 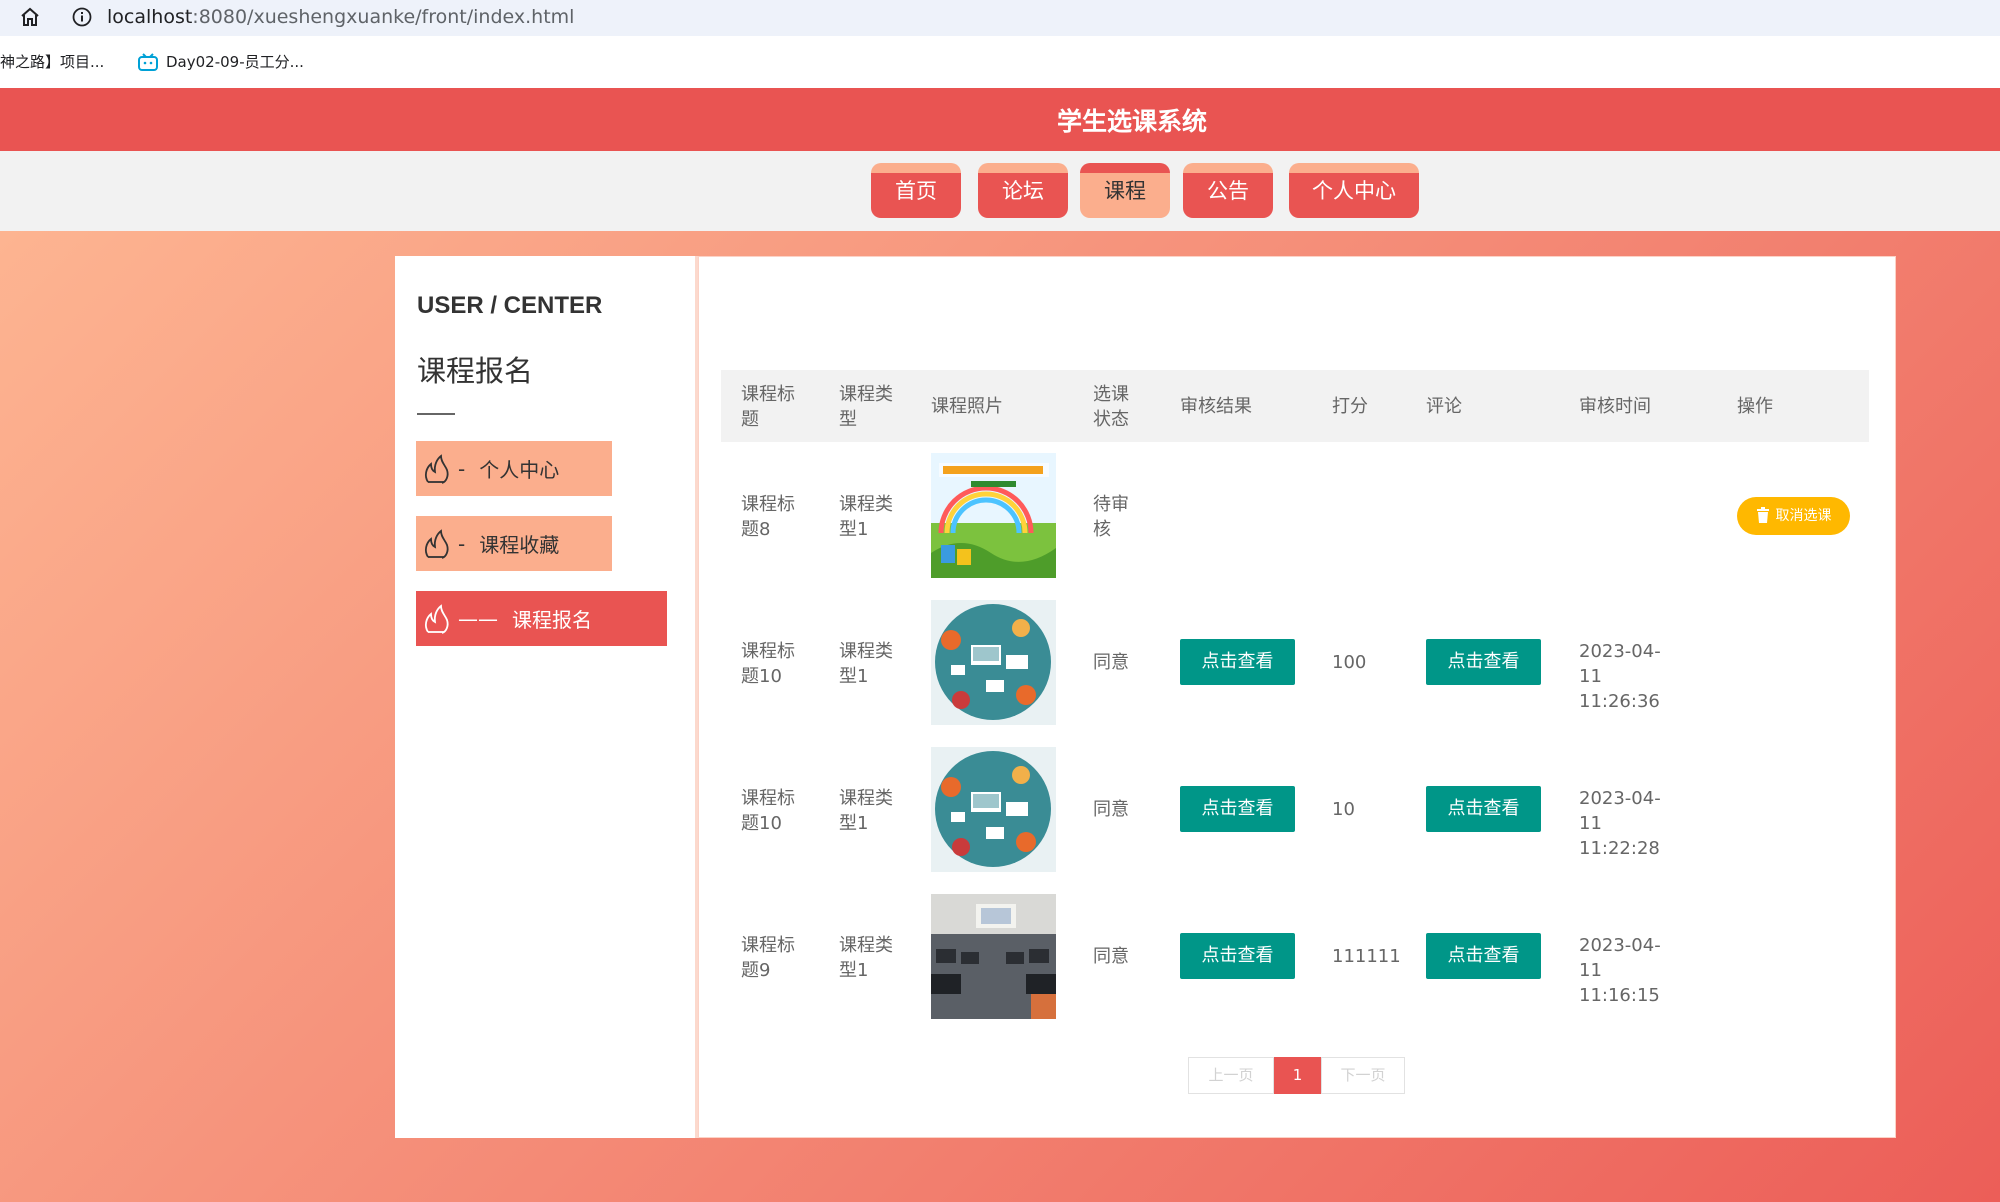 I want to click on prev-page-button: 上一页, so click(x=1231, y=1075).